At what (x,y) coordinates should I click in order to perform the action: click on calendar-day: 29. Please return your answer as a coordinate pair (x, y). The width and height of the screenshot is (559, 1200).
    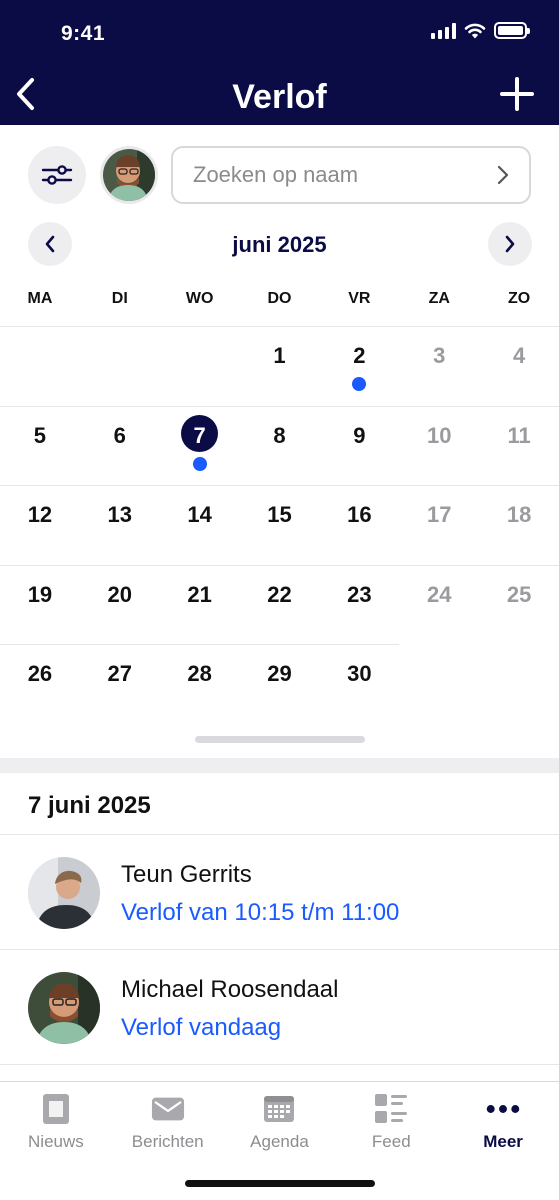
    Looking at the image, I should click on (280, 684).